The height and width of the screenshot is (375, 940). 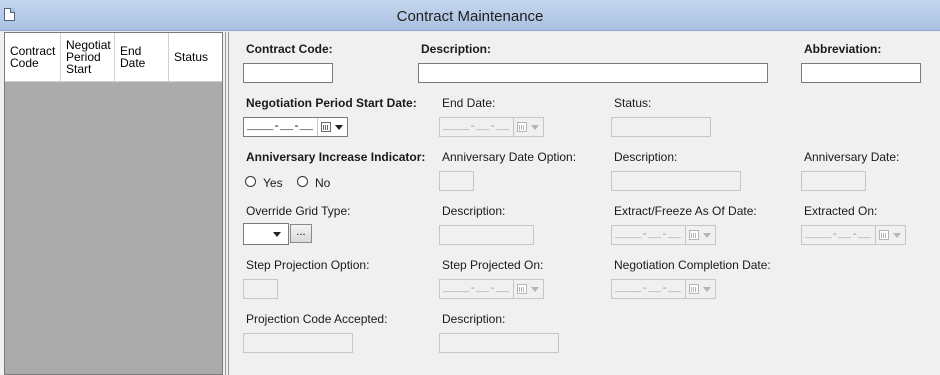 What do you see at coordinates (142, 57) in the screenshot?
I see `column-header-end-date: End Date` at bounding box center [142, 57].